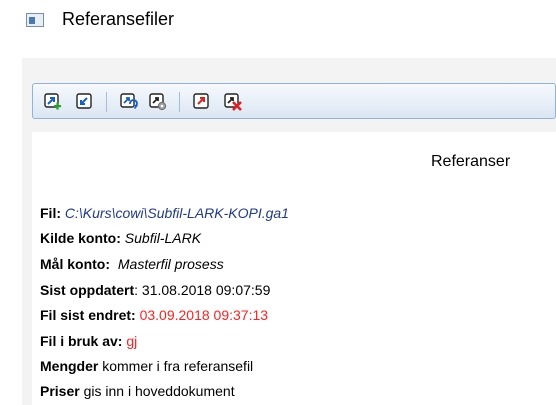 The width and height of the screenshot is (556, 405). Describe the element at coordinates (178, 366) in the screenshot. I see `quantities-value: kommer i fra referansefil` at that location.